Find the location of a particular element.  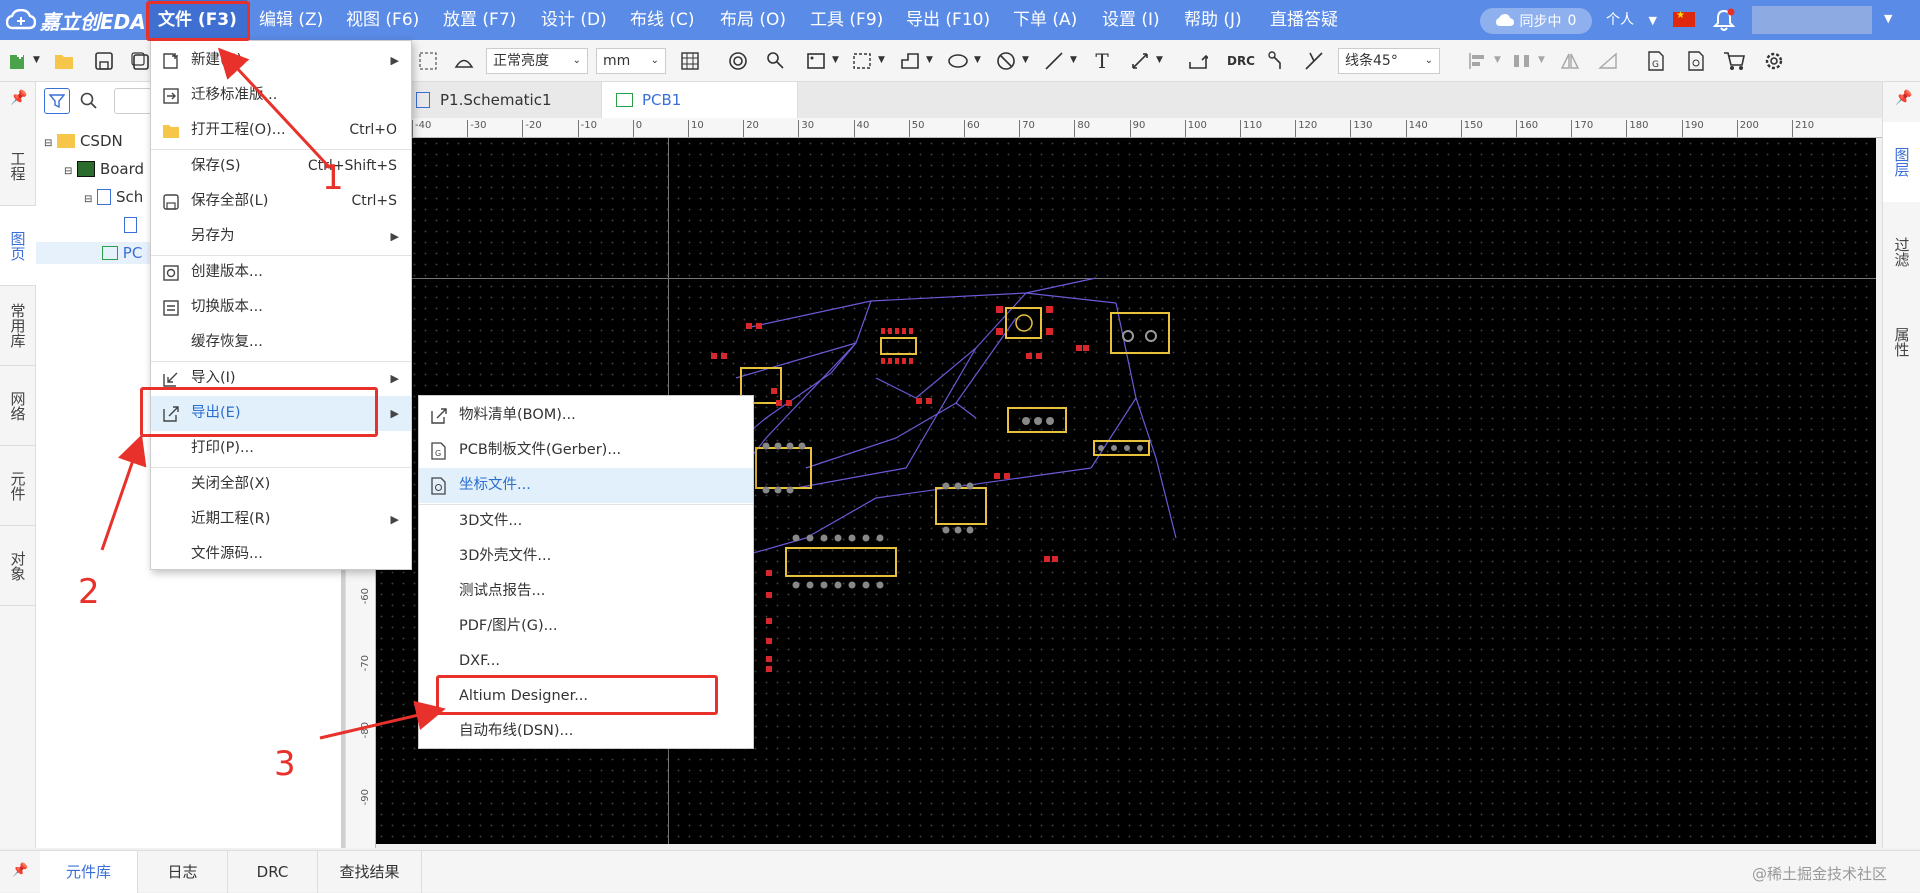

user-menu: 个人 ▼ is located at coordinates (1631, 20).